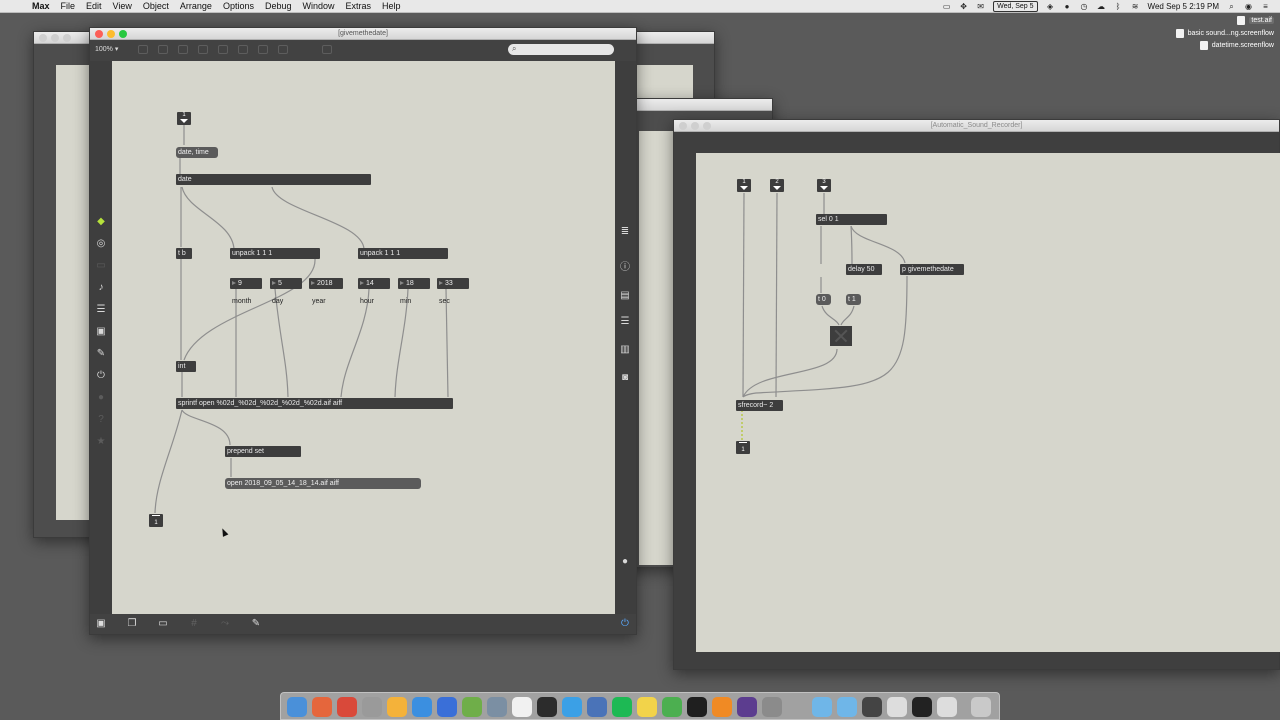 This screenshot has width=1280, height=720. I want to click on monitor-icon: ▭, so click(163, 624).